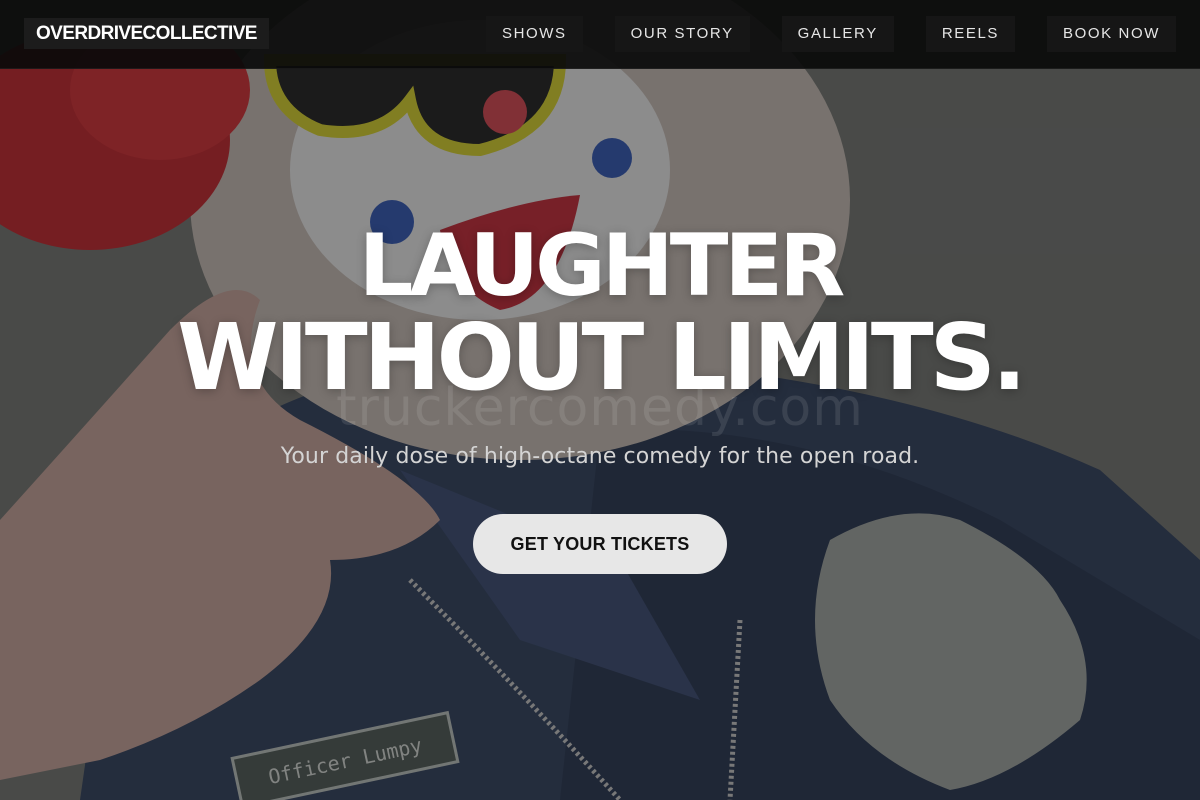 The image size is (1200, 800). Describe the element at coordinates (682, 34) in the screenshot. I see `nav-item-our-story: OUR STORY` at that location.